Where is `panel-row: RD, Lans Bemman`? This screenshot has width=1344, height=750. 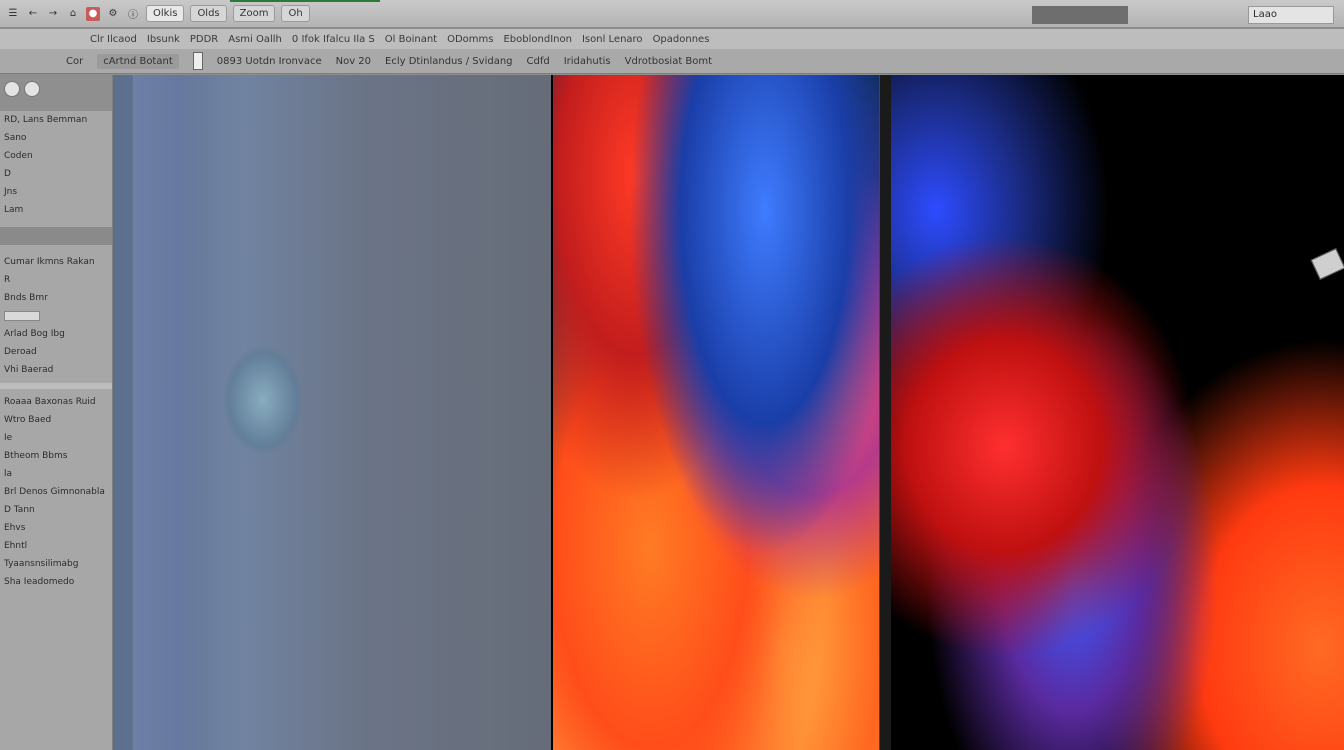
panel-row: RD, Lans Bemman is located at coordinates (46, 120).